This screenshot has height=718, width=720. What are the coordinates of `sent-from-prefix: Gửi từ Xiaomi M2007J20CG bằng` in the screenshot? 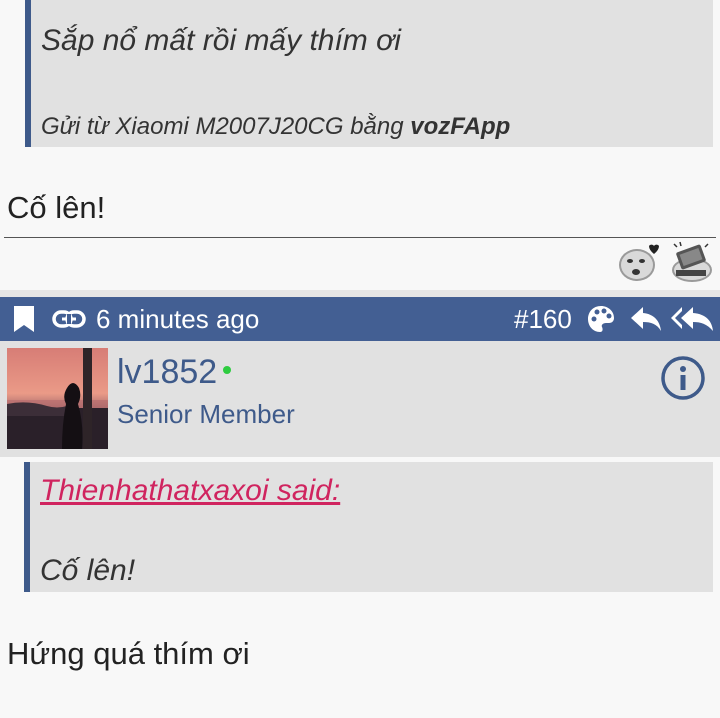 It's located at (226, 126).